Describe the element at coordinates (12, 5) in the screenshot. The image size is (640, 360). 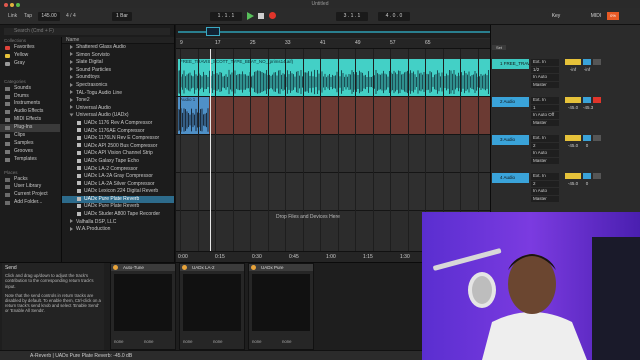
I see `minimize-window-button` at that location.